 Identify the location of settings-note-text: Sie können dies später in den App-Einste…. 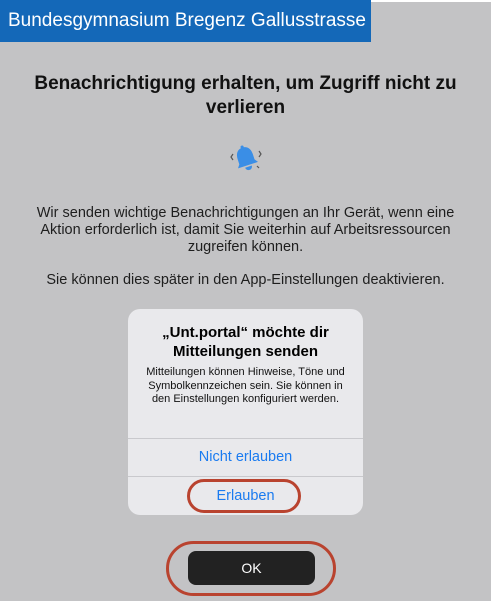
(245, 280).